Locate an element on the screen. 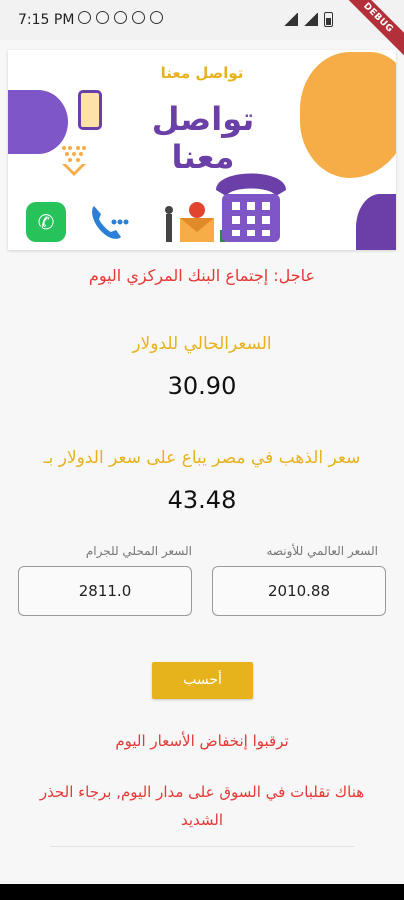 Image resolution: width=404 pixels, height=900 pixels. mobile-phone-icon is located at coordinates (90, 110).